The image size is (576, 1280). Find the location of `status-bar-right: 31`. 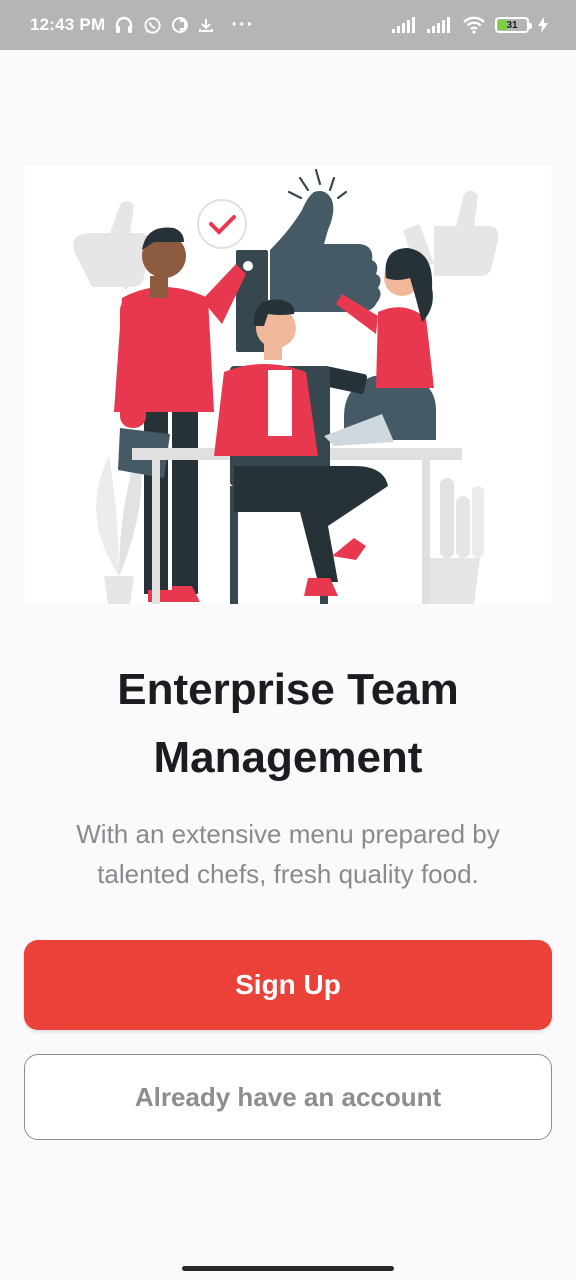

status-bar-right: 31 is located at coordinates (470, 25).